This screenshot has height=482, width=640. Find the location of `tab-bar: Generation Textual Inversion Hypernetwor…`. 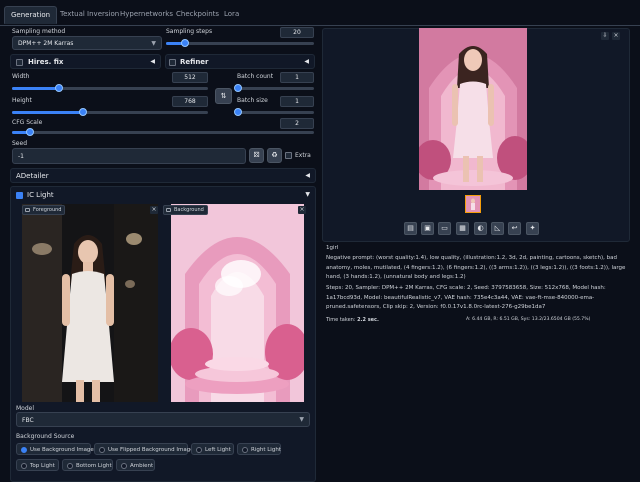

tab-bar: Generation Textual Inversion Hypernetwor… is located at coordinates (320, 13).